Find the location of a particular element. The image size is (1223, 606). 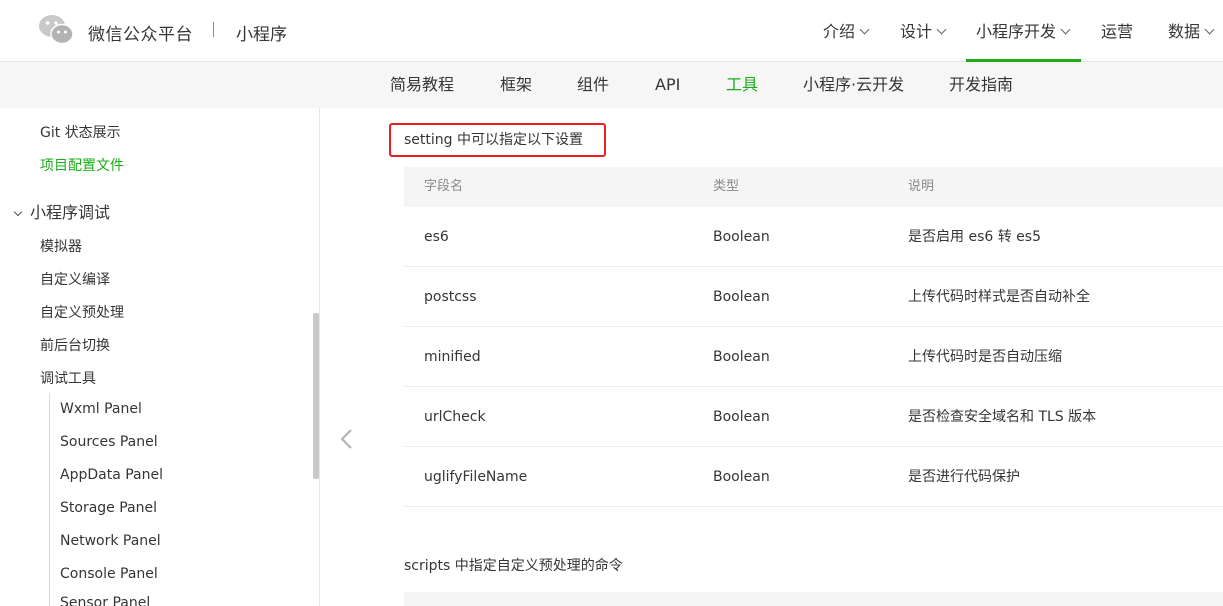

scripts-note: scripts 中指定自定义预处理的命令 is located at coordinates (513, 566).